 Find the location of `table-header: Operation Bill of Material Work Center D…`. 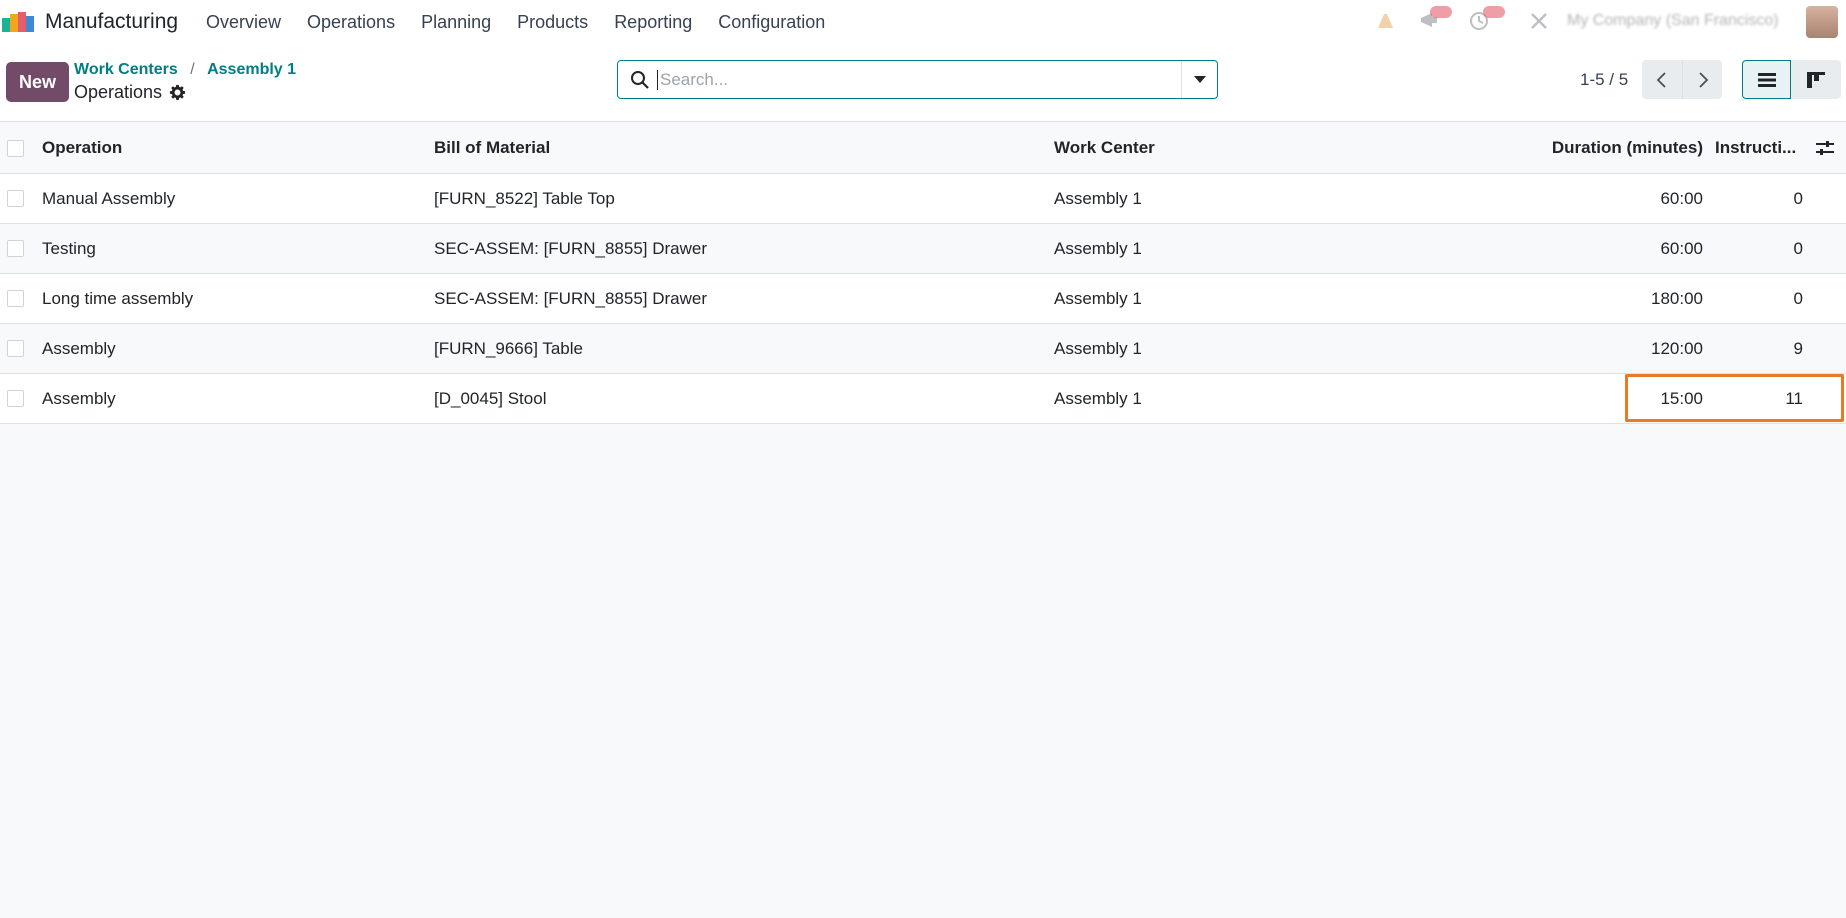

table-header: Operation Bill of Material Work Center D… is located at coordinates (923, 148).